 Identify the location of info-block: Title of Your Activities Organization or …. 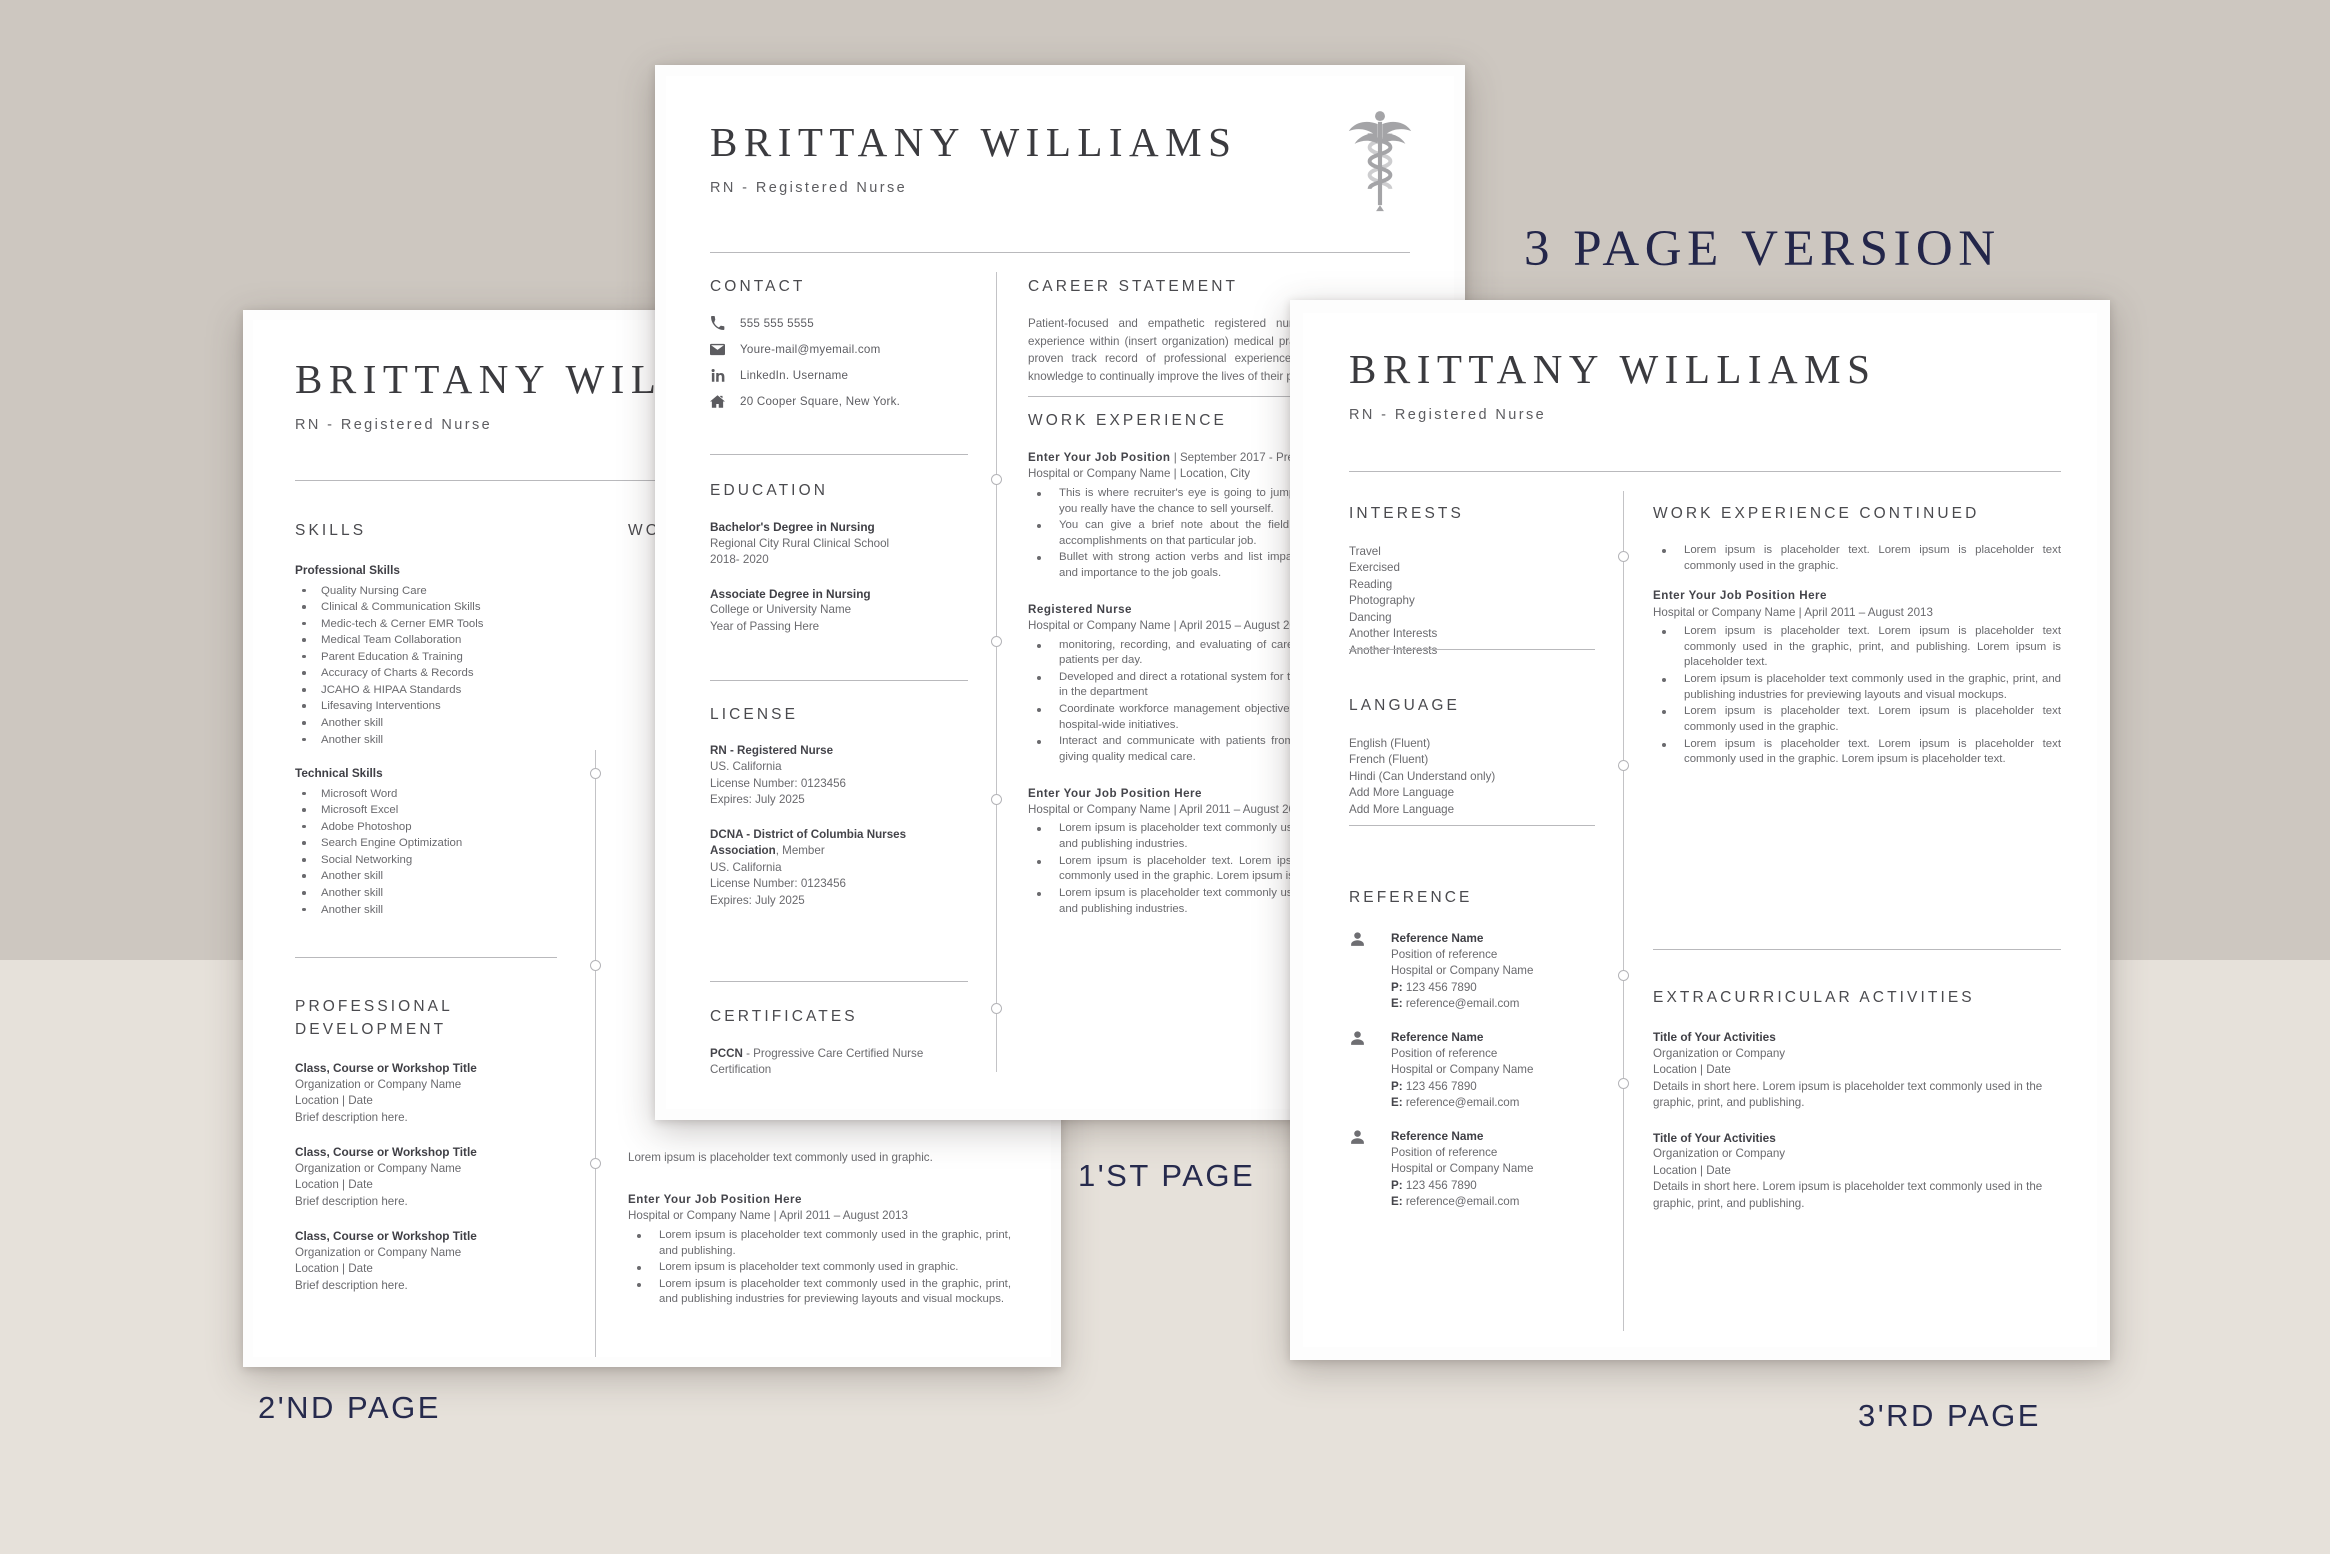
(1857, 1171).